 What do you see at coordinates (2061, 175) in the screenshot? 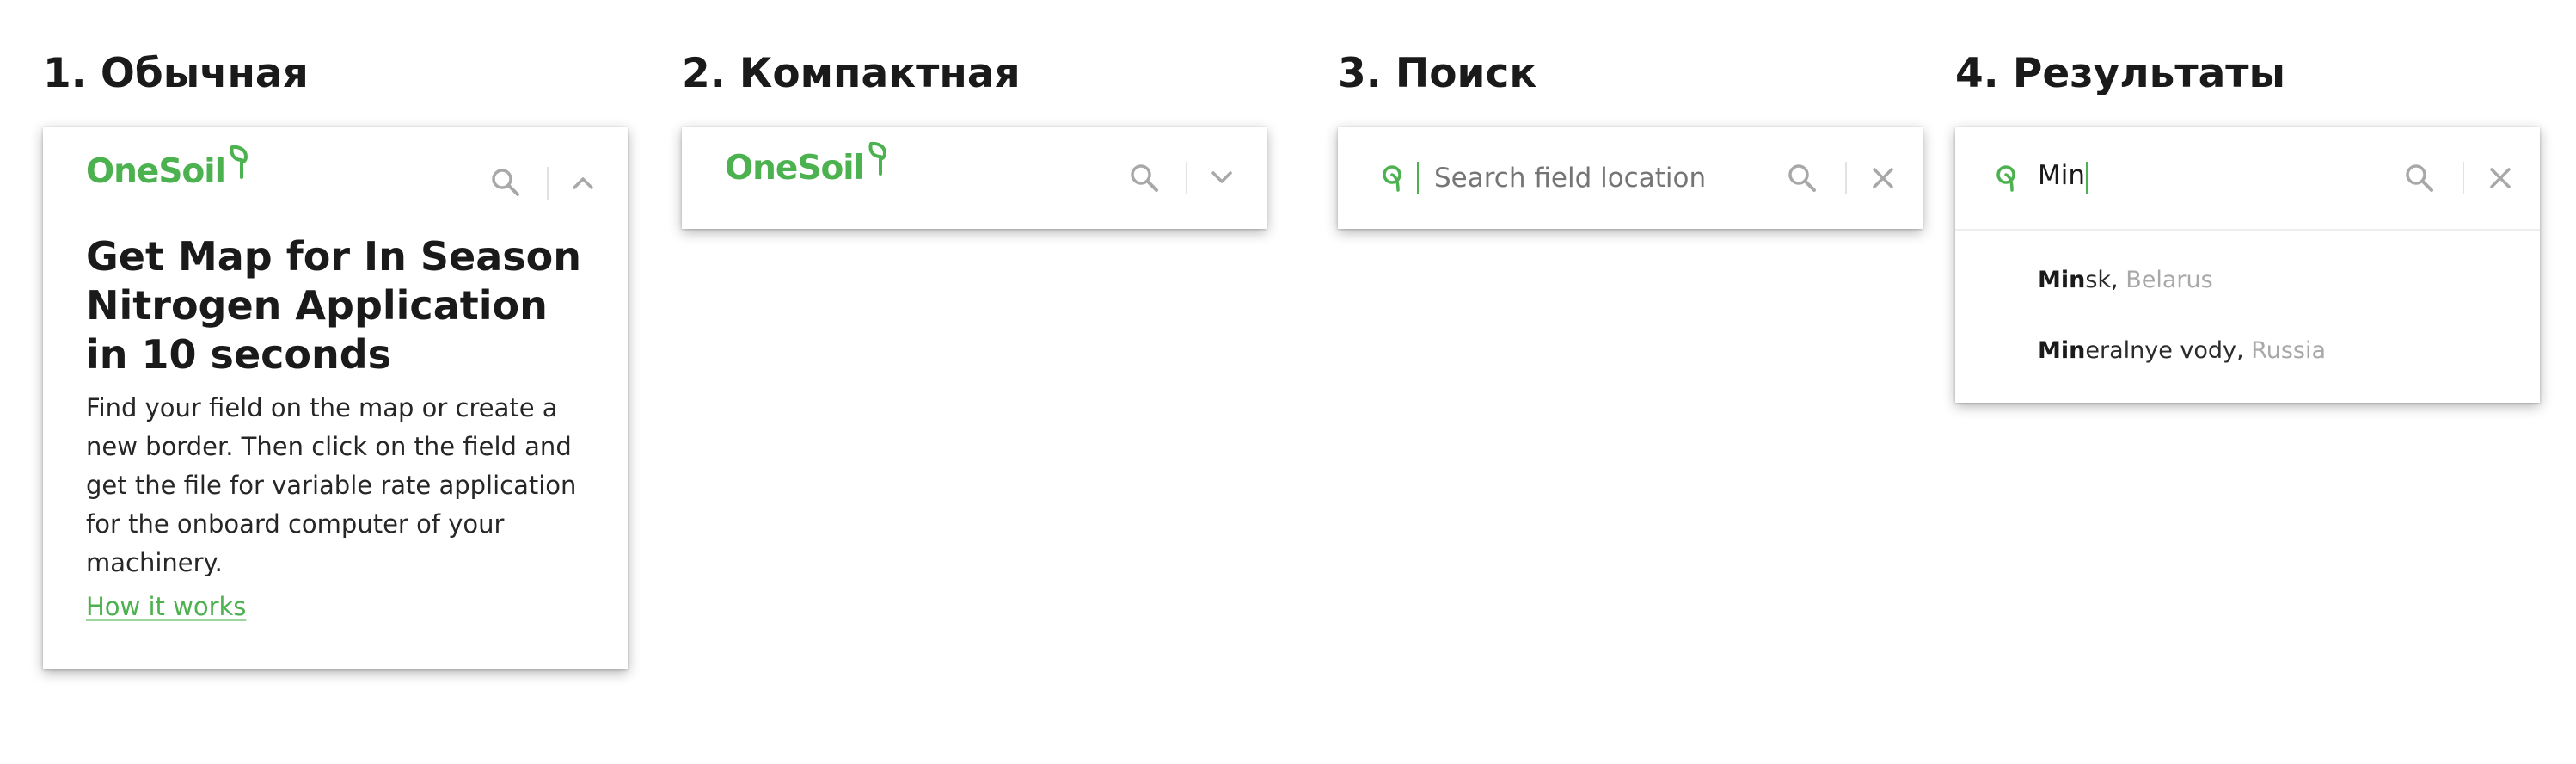
I see `search-query: Min` at bounding box center [2061, 175].